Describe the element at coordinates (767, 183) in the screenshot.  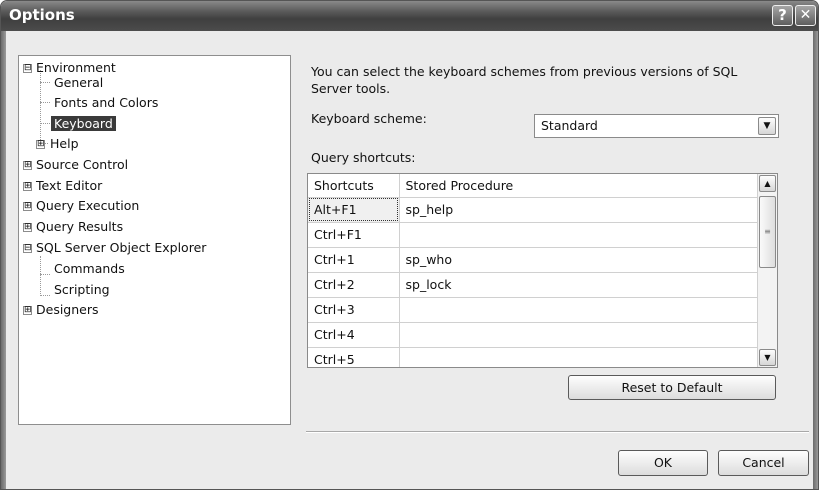
I see `scroll-up-icon: ▲` at that location.